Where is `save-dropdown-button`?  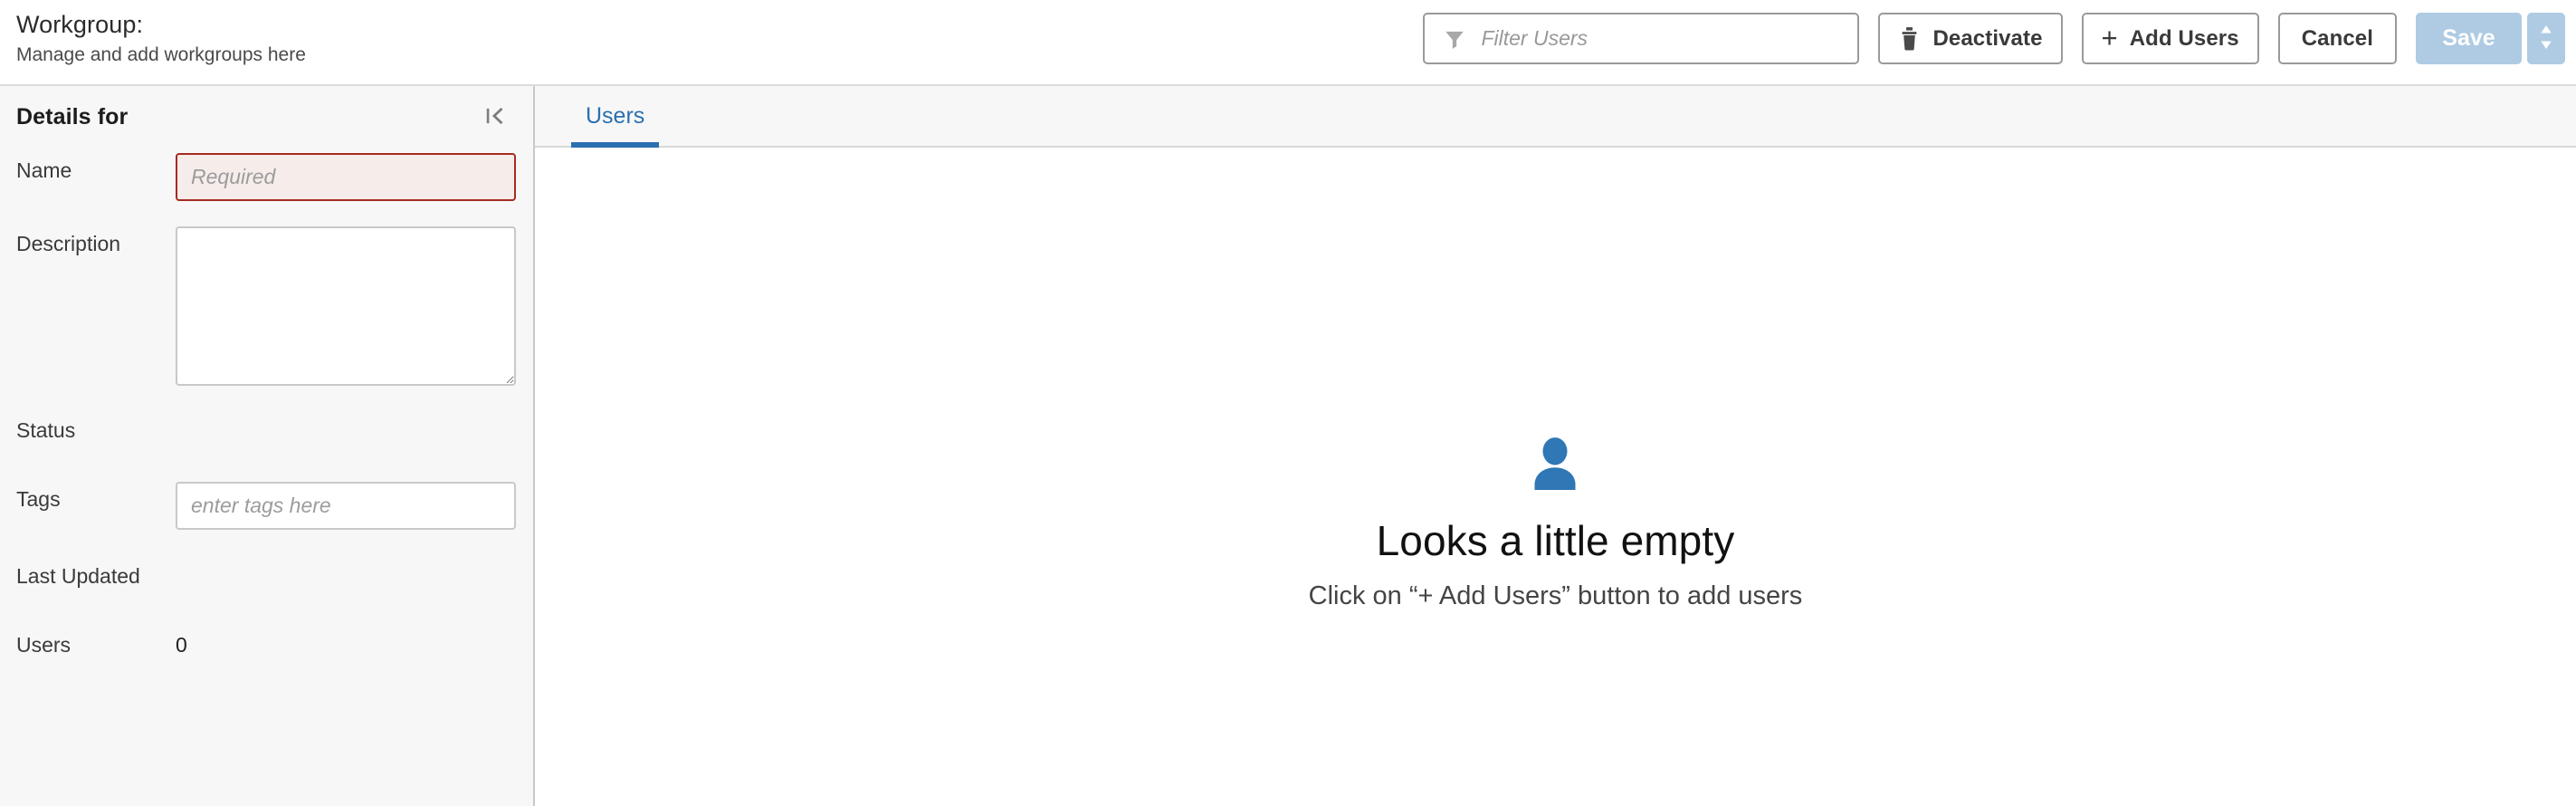 save-dropdown-button is located at coordinates (2546, 39).